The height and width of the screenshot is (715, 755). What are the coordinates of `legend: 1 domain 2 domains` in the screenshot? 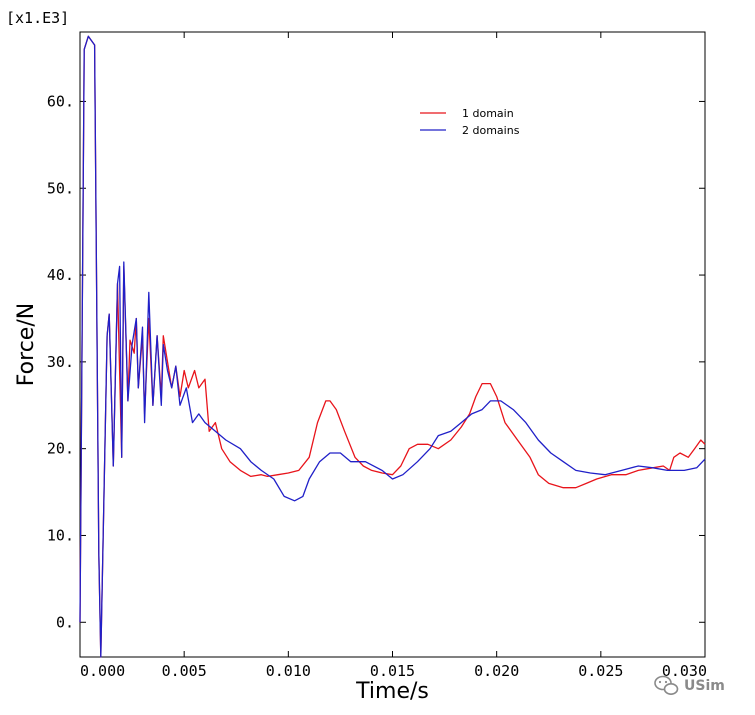 It's located at (470, 122).